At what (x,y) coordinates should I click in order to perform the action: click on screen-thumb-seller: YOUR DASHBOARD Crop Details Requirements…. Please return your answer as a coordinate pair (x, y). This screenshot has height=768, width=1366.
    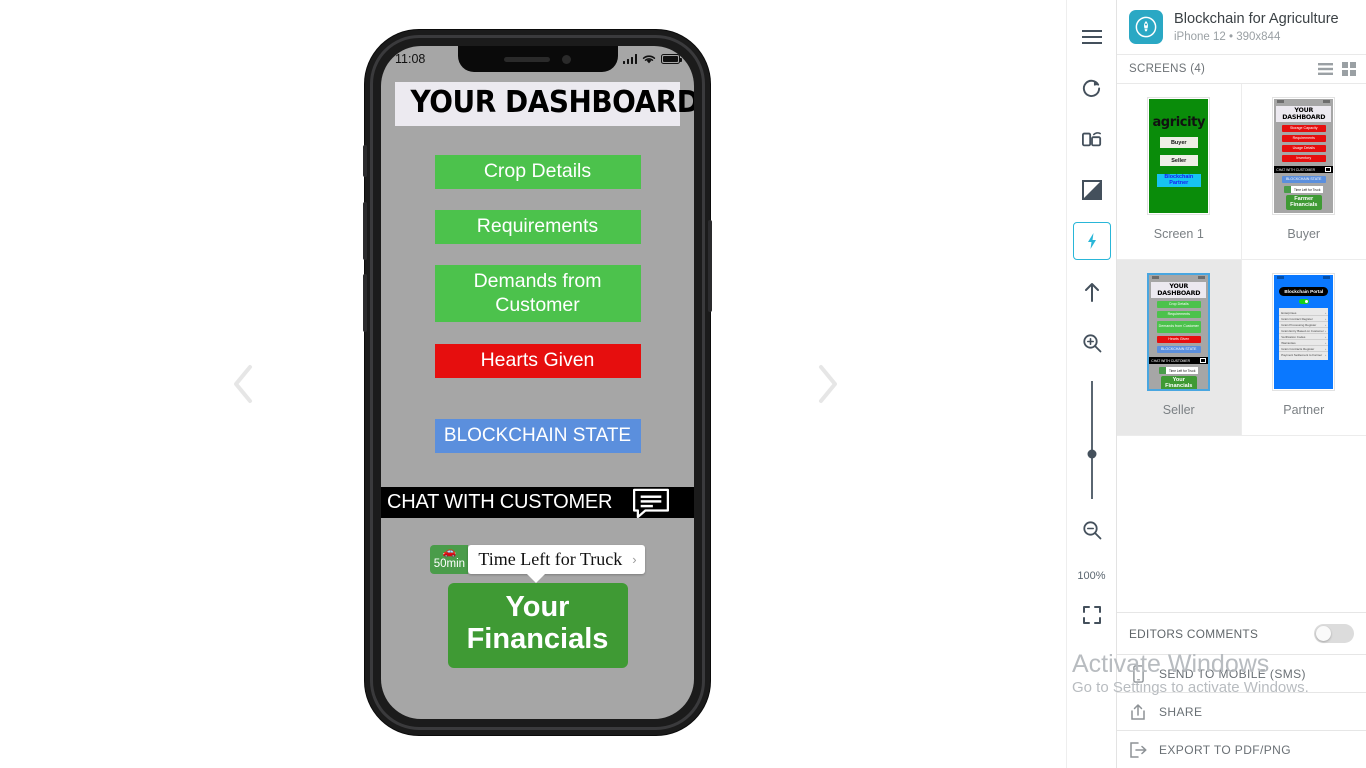
    Looking at the image, I should click on (1179, 348).